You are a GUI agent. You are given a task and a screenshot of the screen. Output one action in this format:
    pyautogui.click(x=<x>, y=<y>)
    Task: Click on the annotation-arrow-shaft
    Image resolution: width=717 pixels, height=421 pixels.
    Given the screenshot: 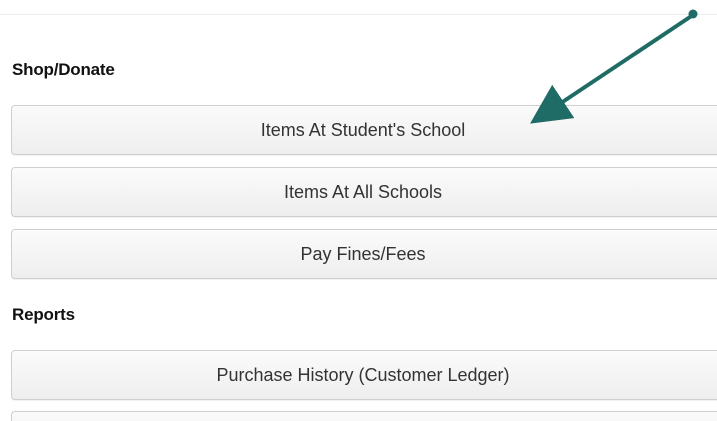 What is the action you would take?
    pyautogui.click(x=611, y=69)
    